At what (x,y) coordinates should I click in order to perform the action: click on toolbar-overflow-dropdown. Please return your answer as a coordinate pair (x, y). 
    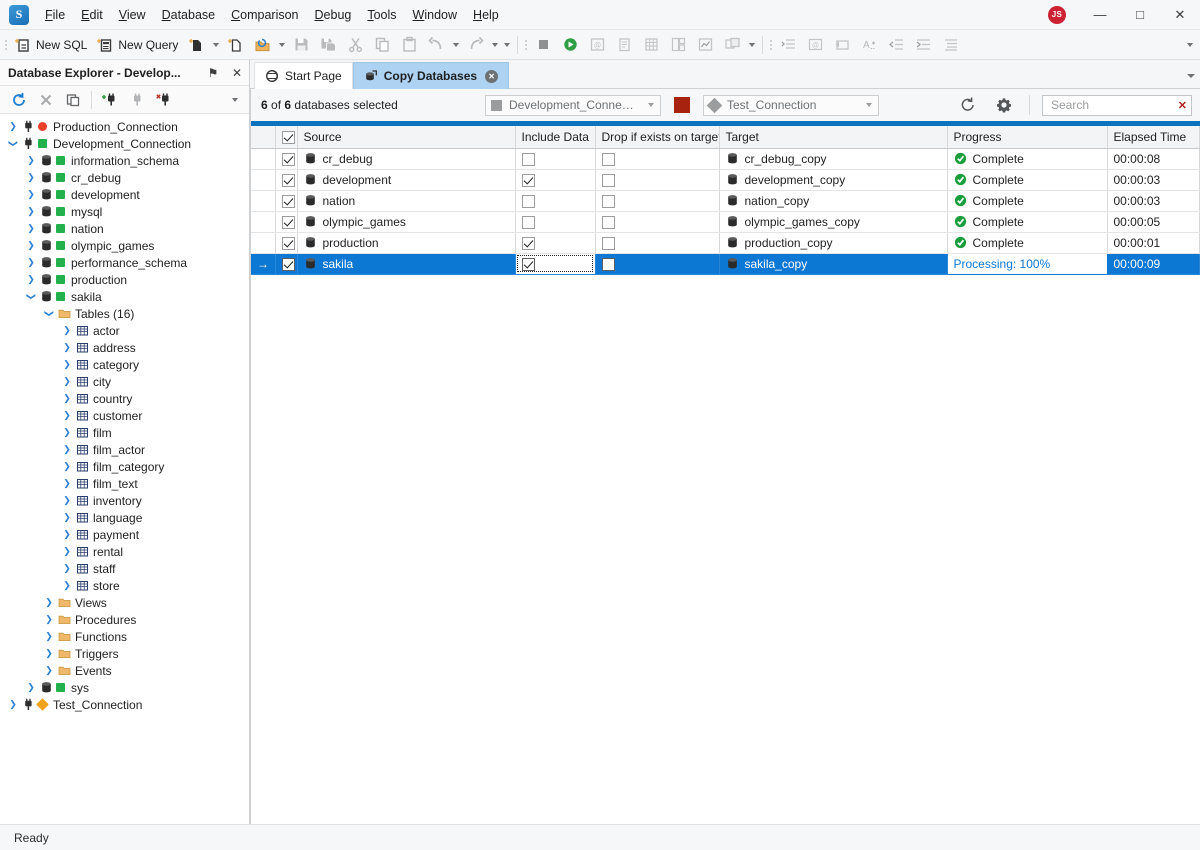
    Looking at the image, I should click on (1190, 45).